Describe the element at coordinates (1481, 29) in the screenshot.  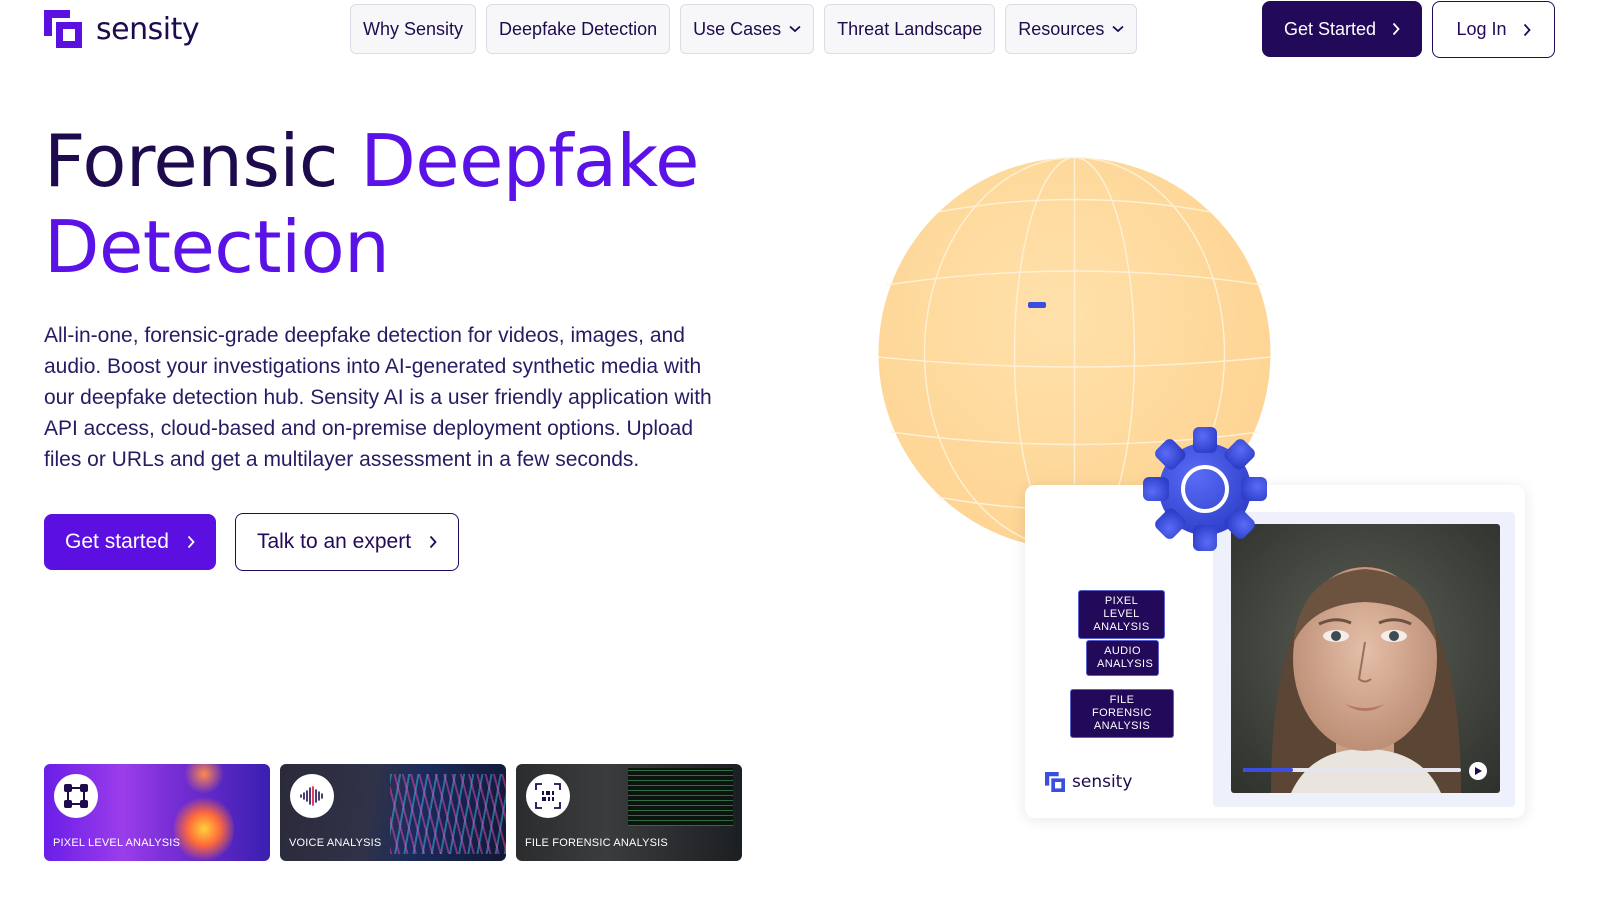
I see `button-label: Log In` at that location.